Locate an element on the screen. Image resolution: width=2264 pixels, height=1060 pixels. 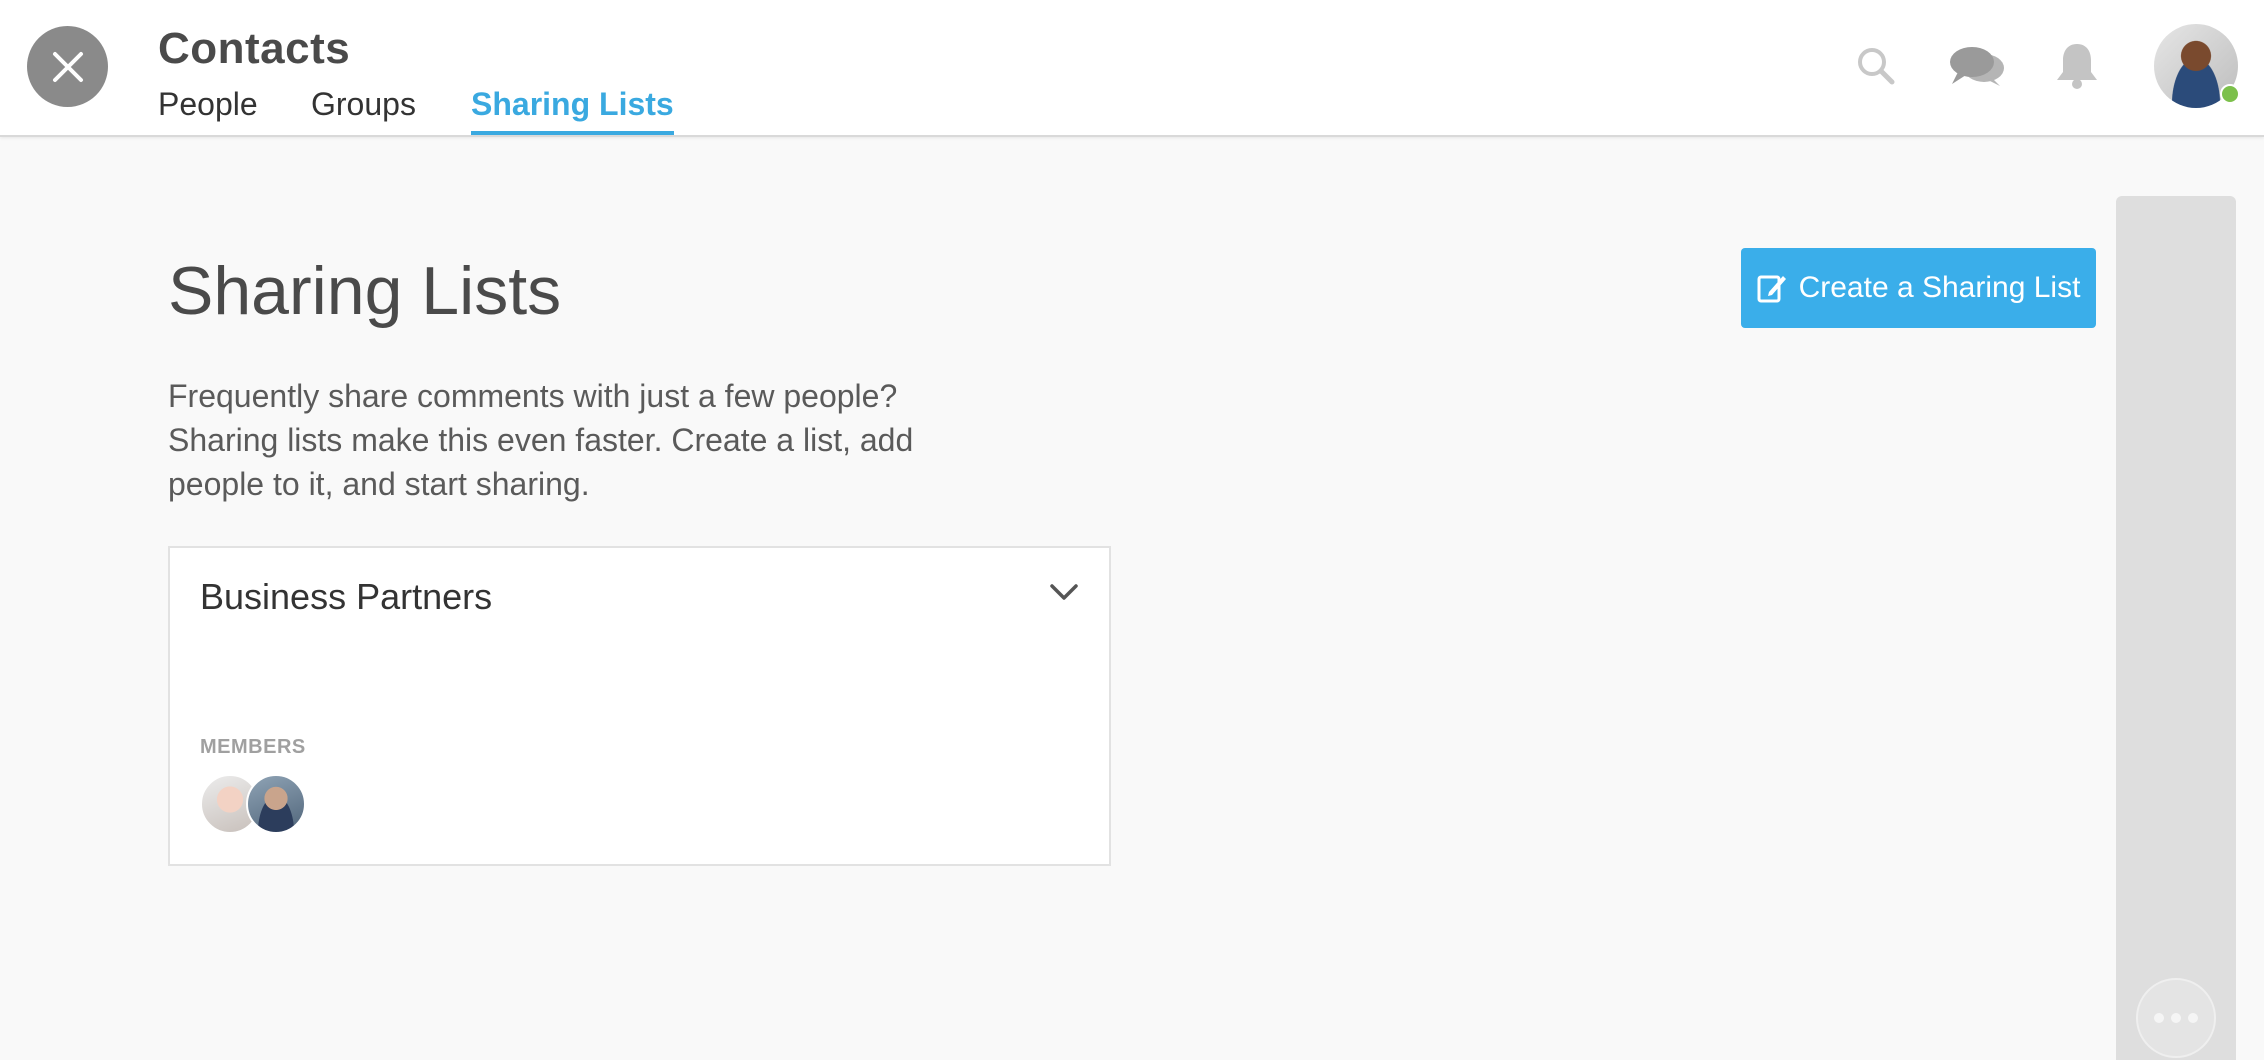
user-avatar is located at coordinates (2197, 66).